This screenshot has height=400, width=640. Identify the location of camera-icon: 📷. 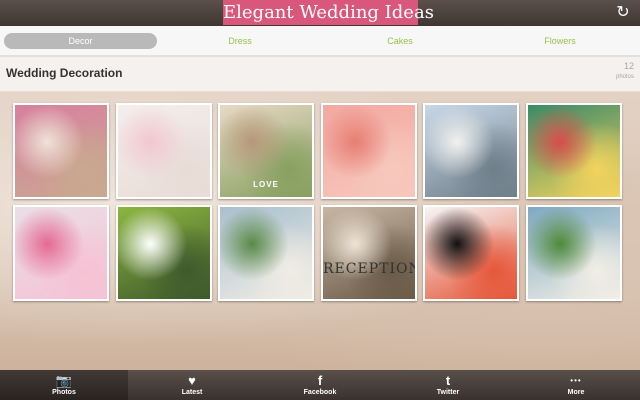
(64, 380).